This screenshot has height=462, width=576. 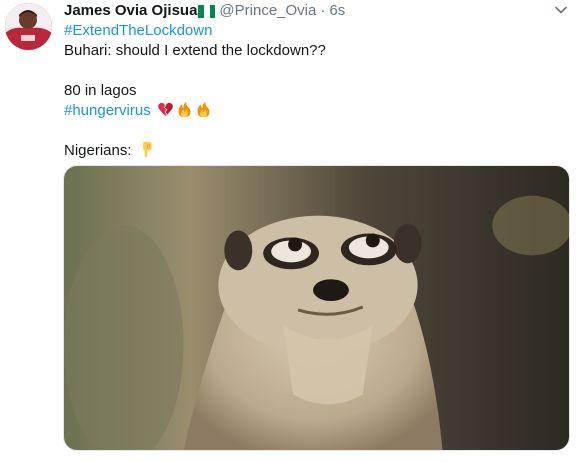 I want to click on chevron-down-icon, so click(x=561, y=10).